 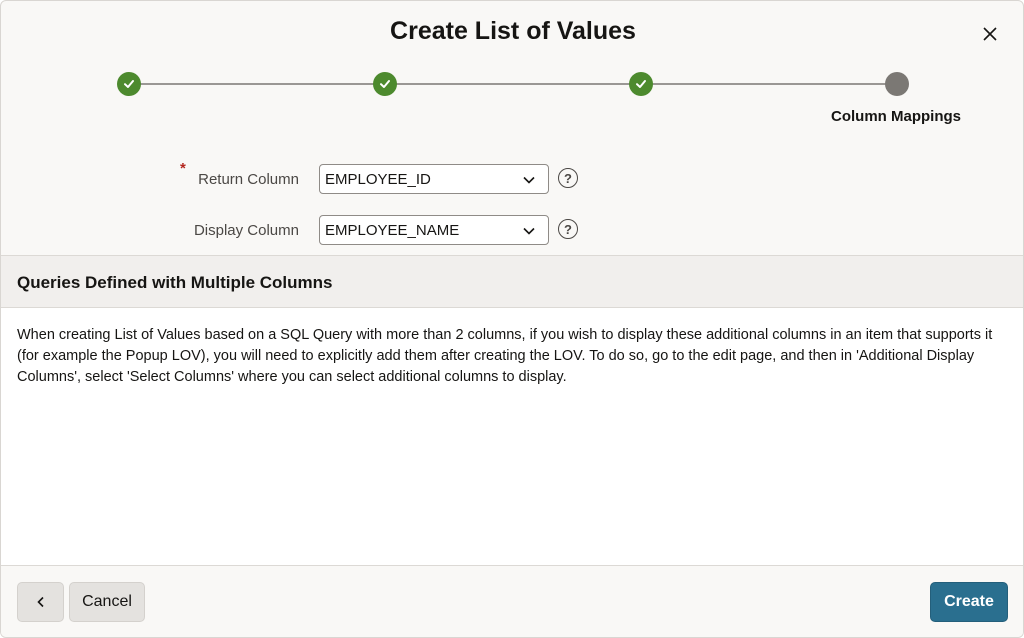 I want to click on return-column-row: * Return Column EMPLOYEE_ID ?, so click(x=512, y=178).